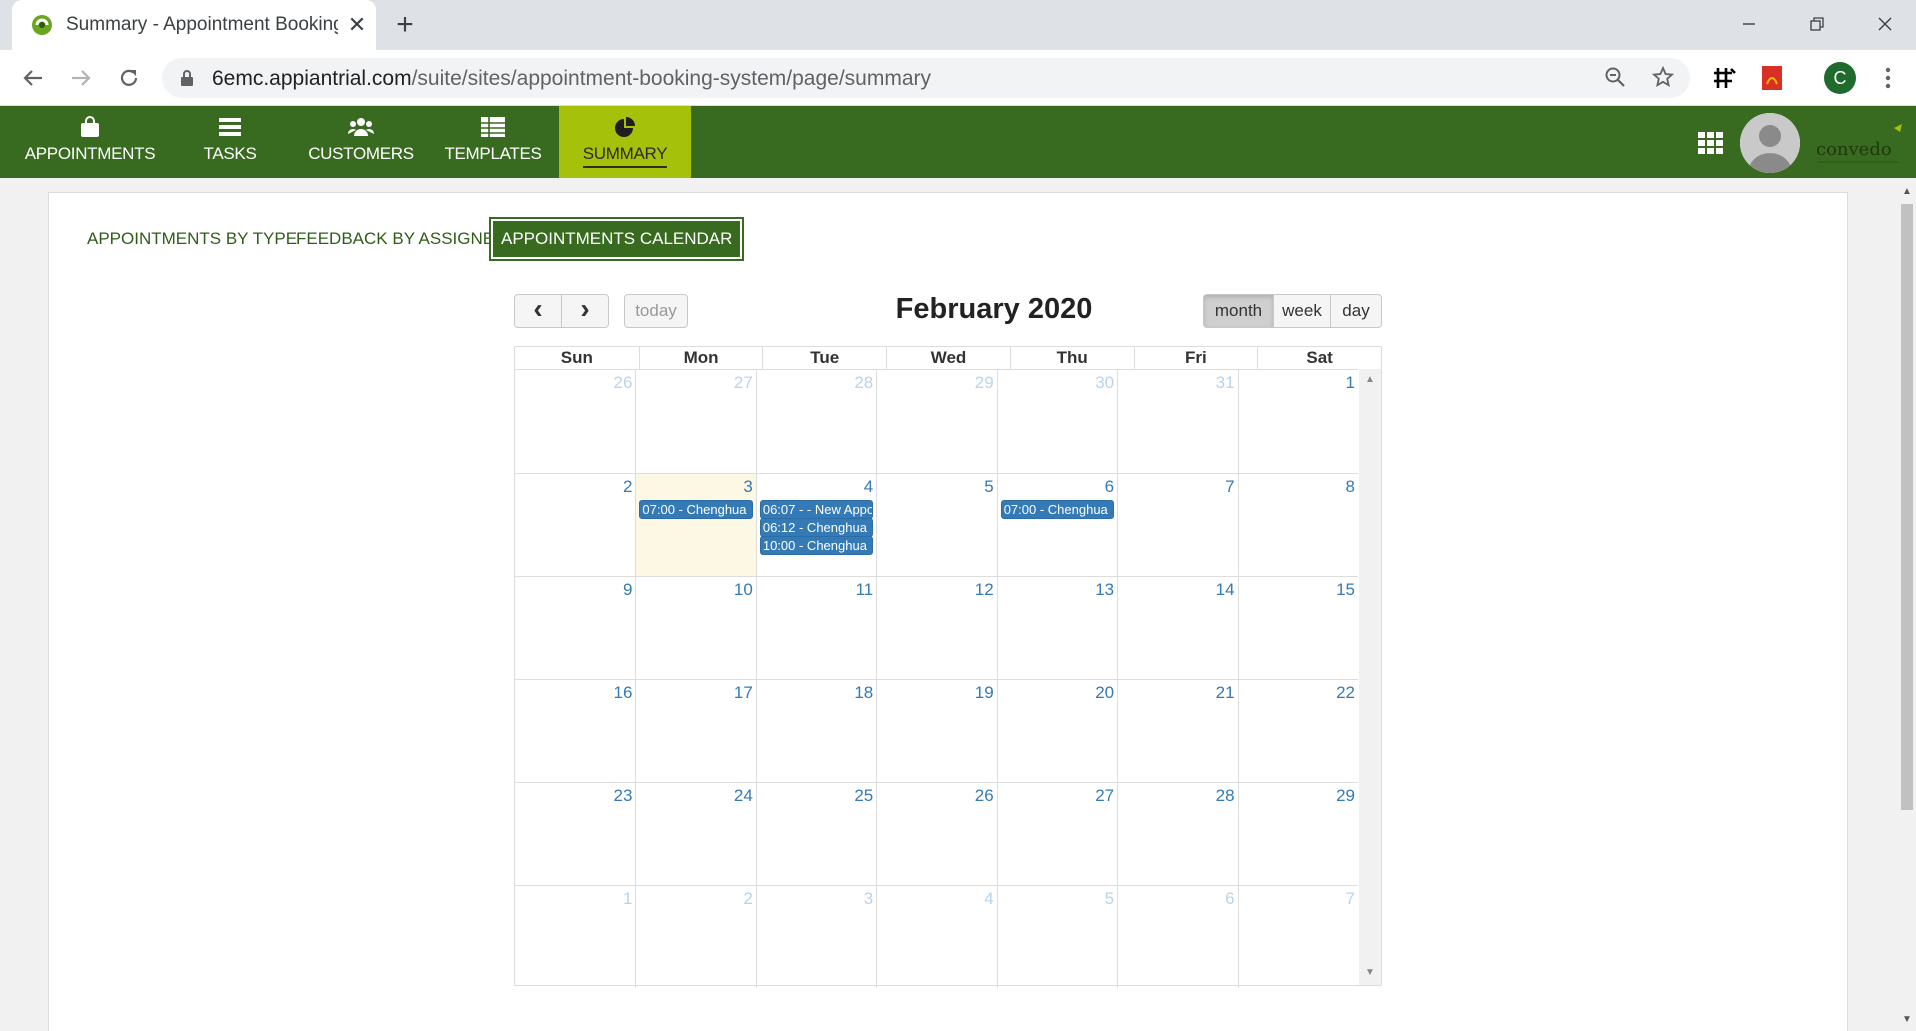  What do you see at coordinates (1297, 627) in the screenshot?
I see `calendar-day-cell: 15` at bounding box center [1297, 627].